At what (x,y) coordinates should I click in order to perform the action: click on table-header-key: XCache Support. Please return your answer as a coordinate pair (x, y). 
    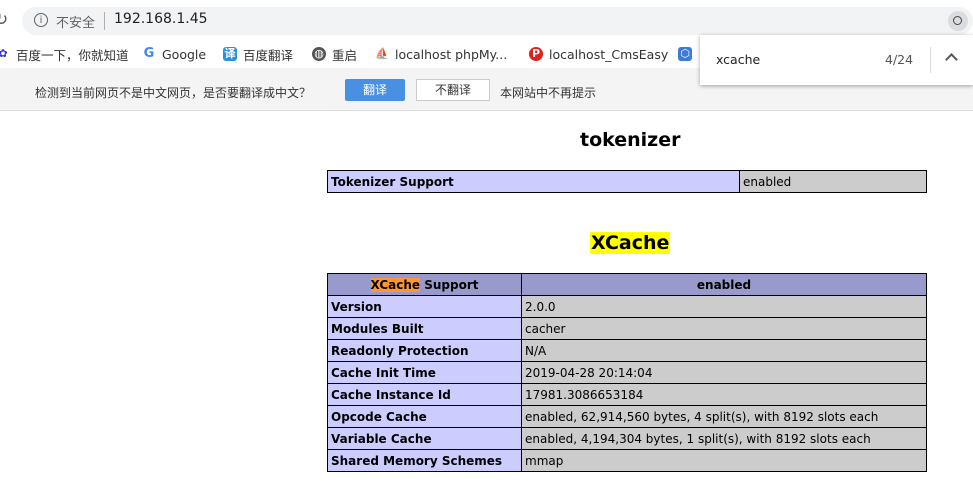
    Looking at the image, I should click on (424, 284).